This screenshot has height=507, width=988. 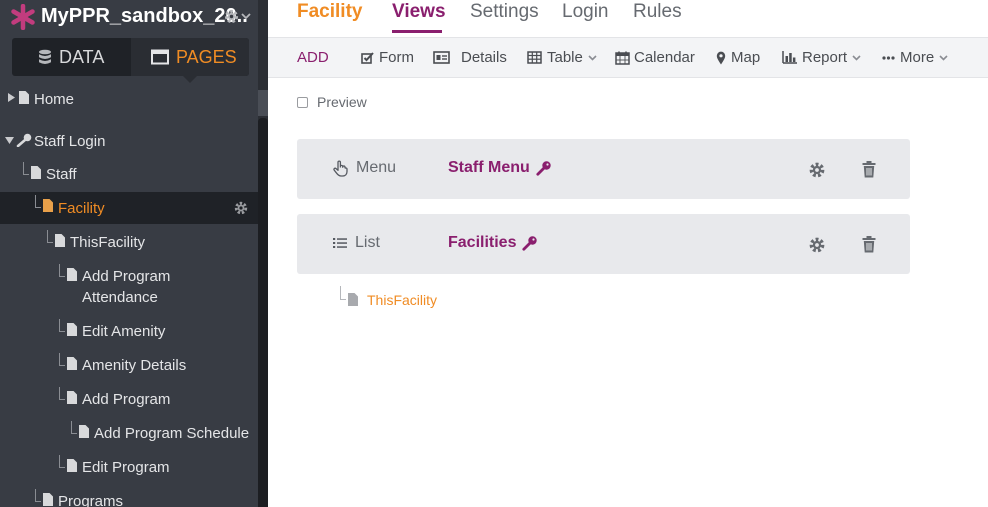 What do you see at coordinates (126, 276) in the screenshot?
I see `tree-item-label: Add Program` at bounding box center [126, 276].